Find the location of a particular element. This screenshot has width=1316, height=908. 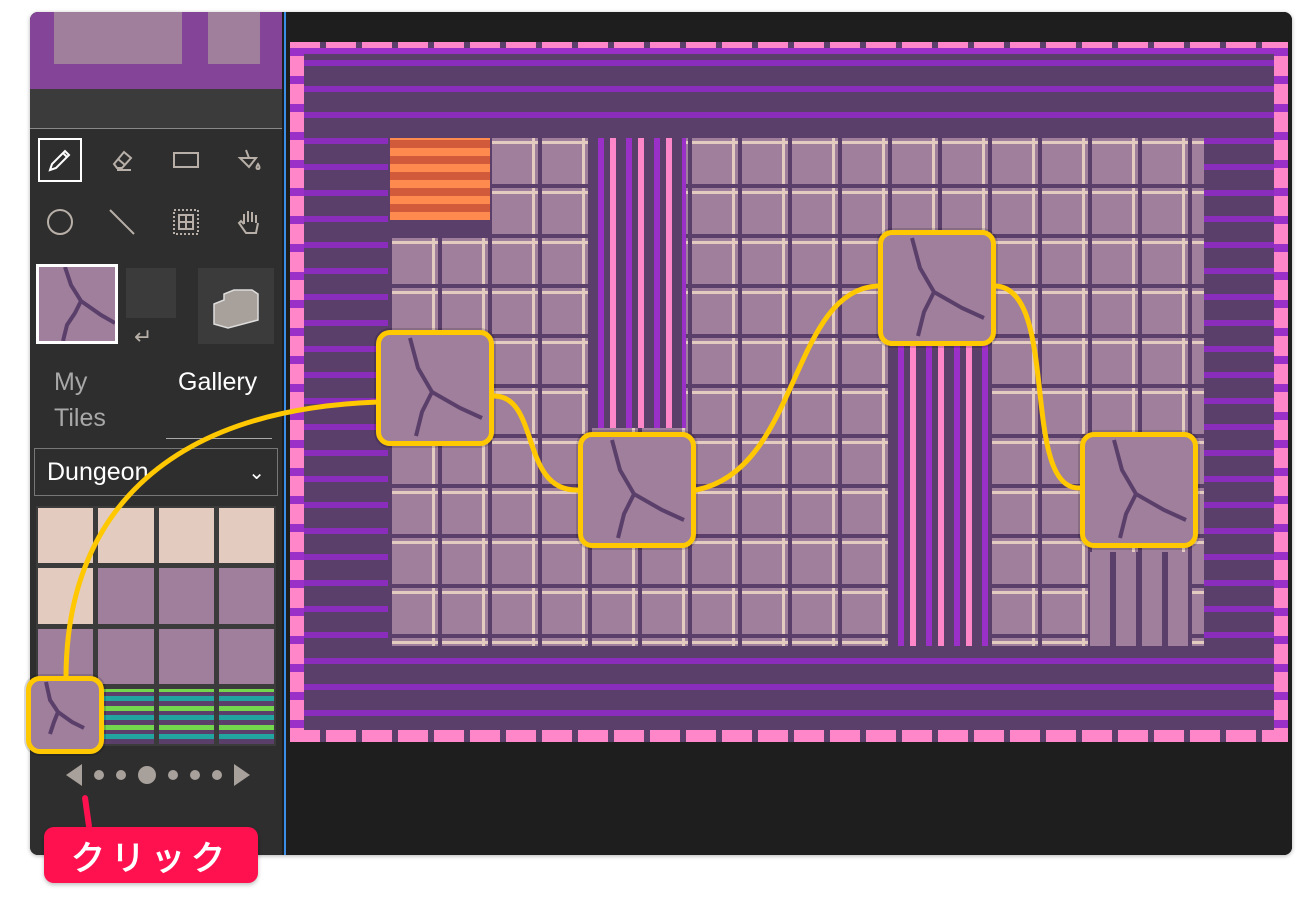

eraser-tool is located at coordinates (122, 160).